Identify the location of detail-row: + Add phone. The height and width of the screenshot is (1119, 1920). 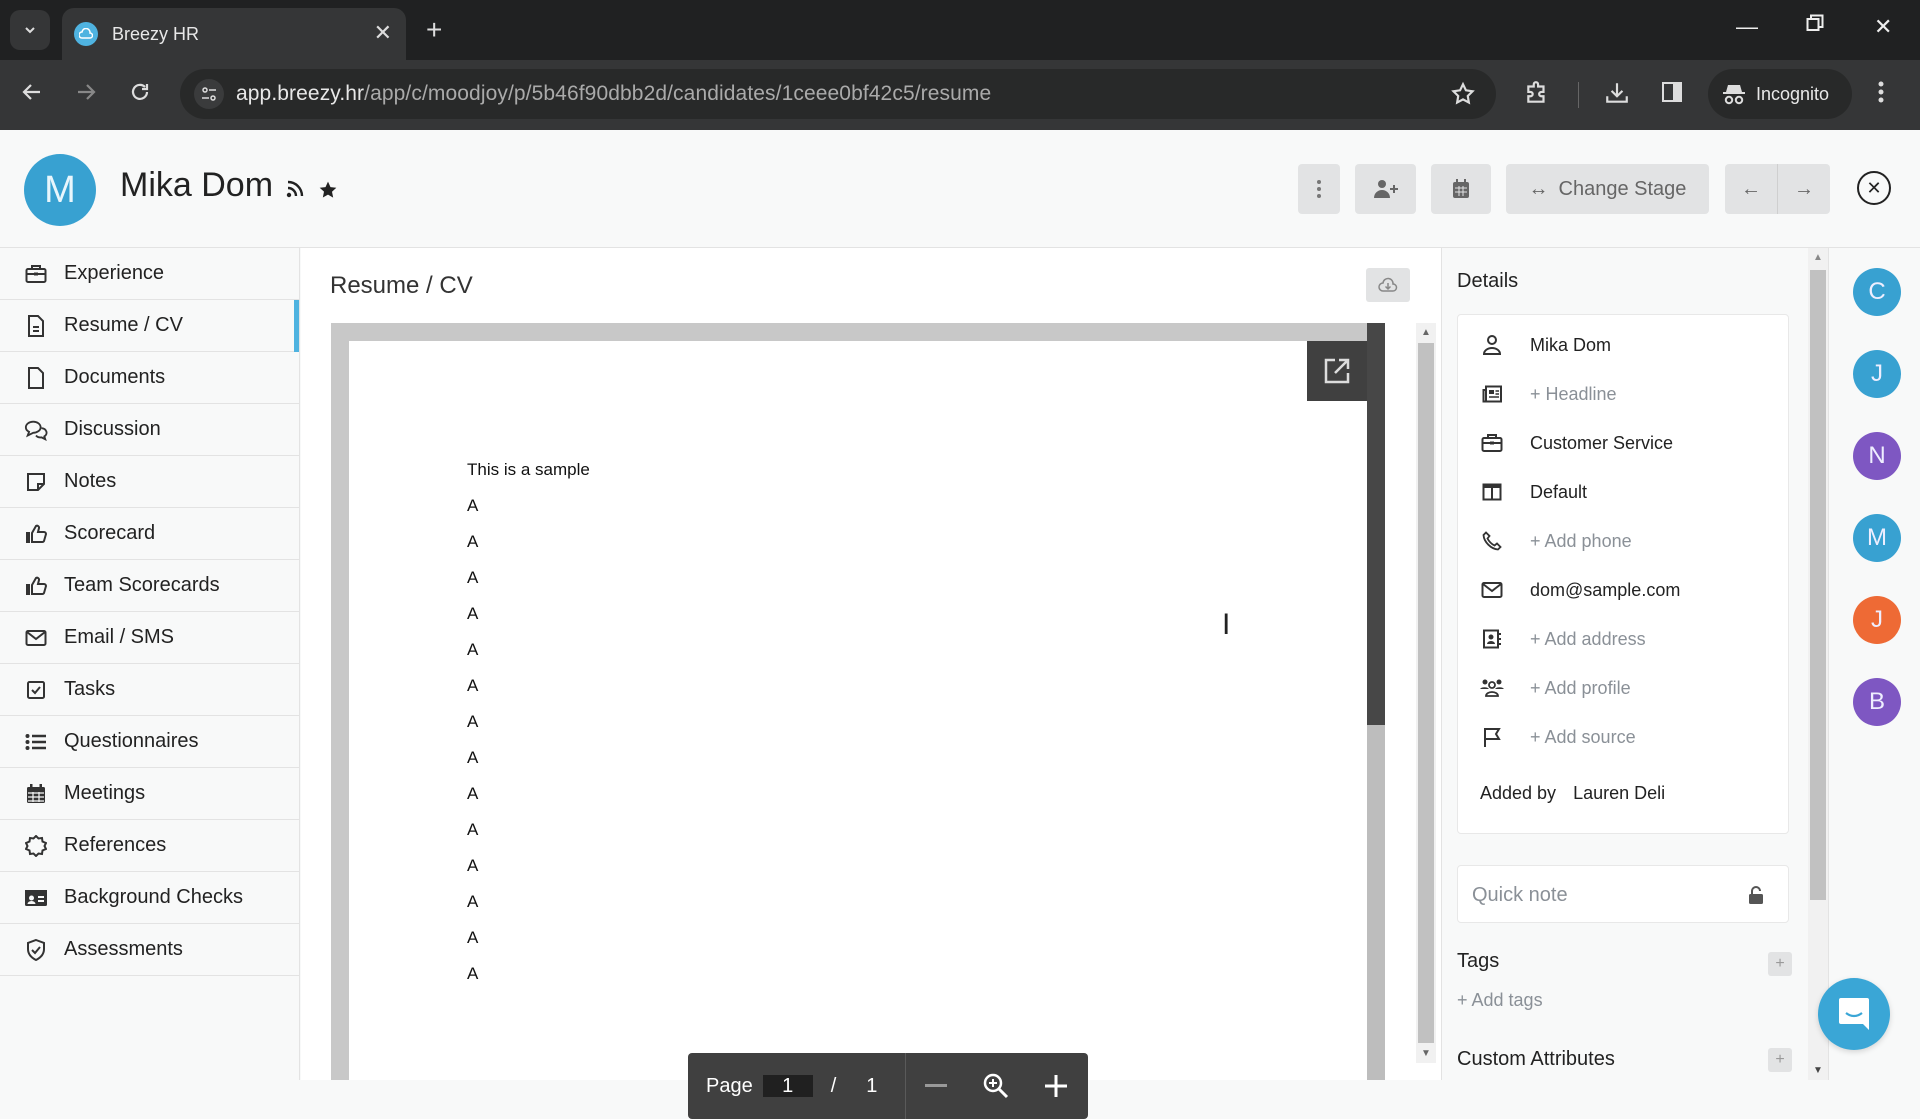
(1556, 541).